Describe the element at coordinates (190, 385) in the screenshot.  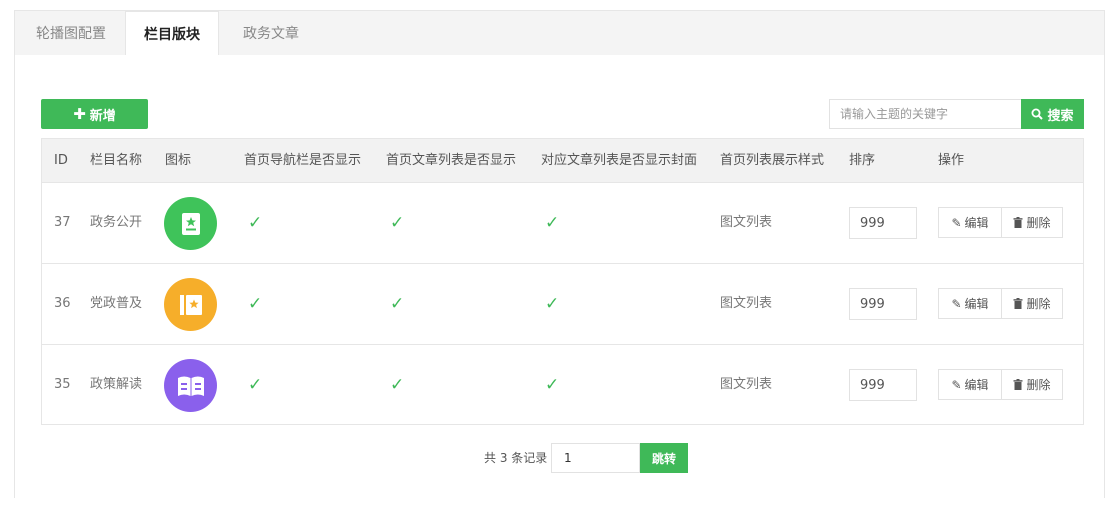
I see `open-book-icon` at that location.